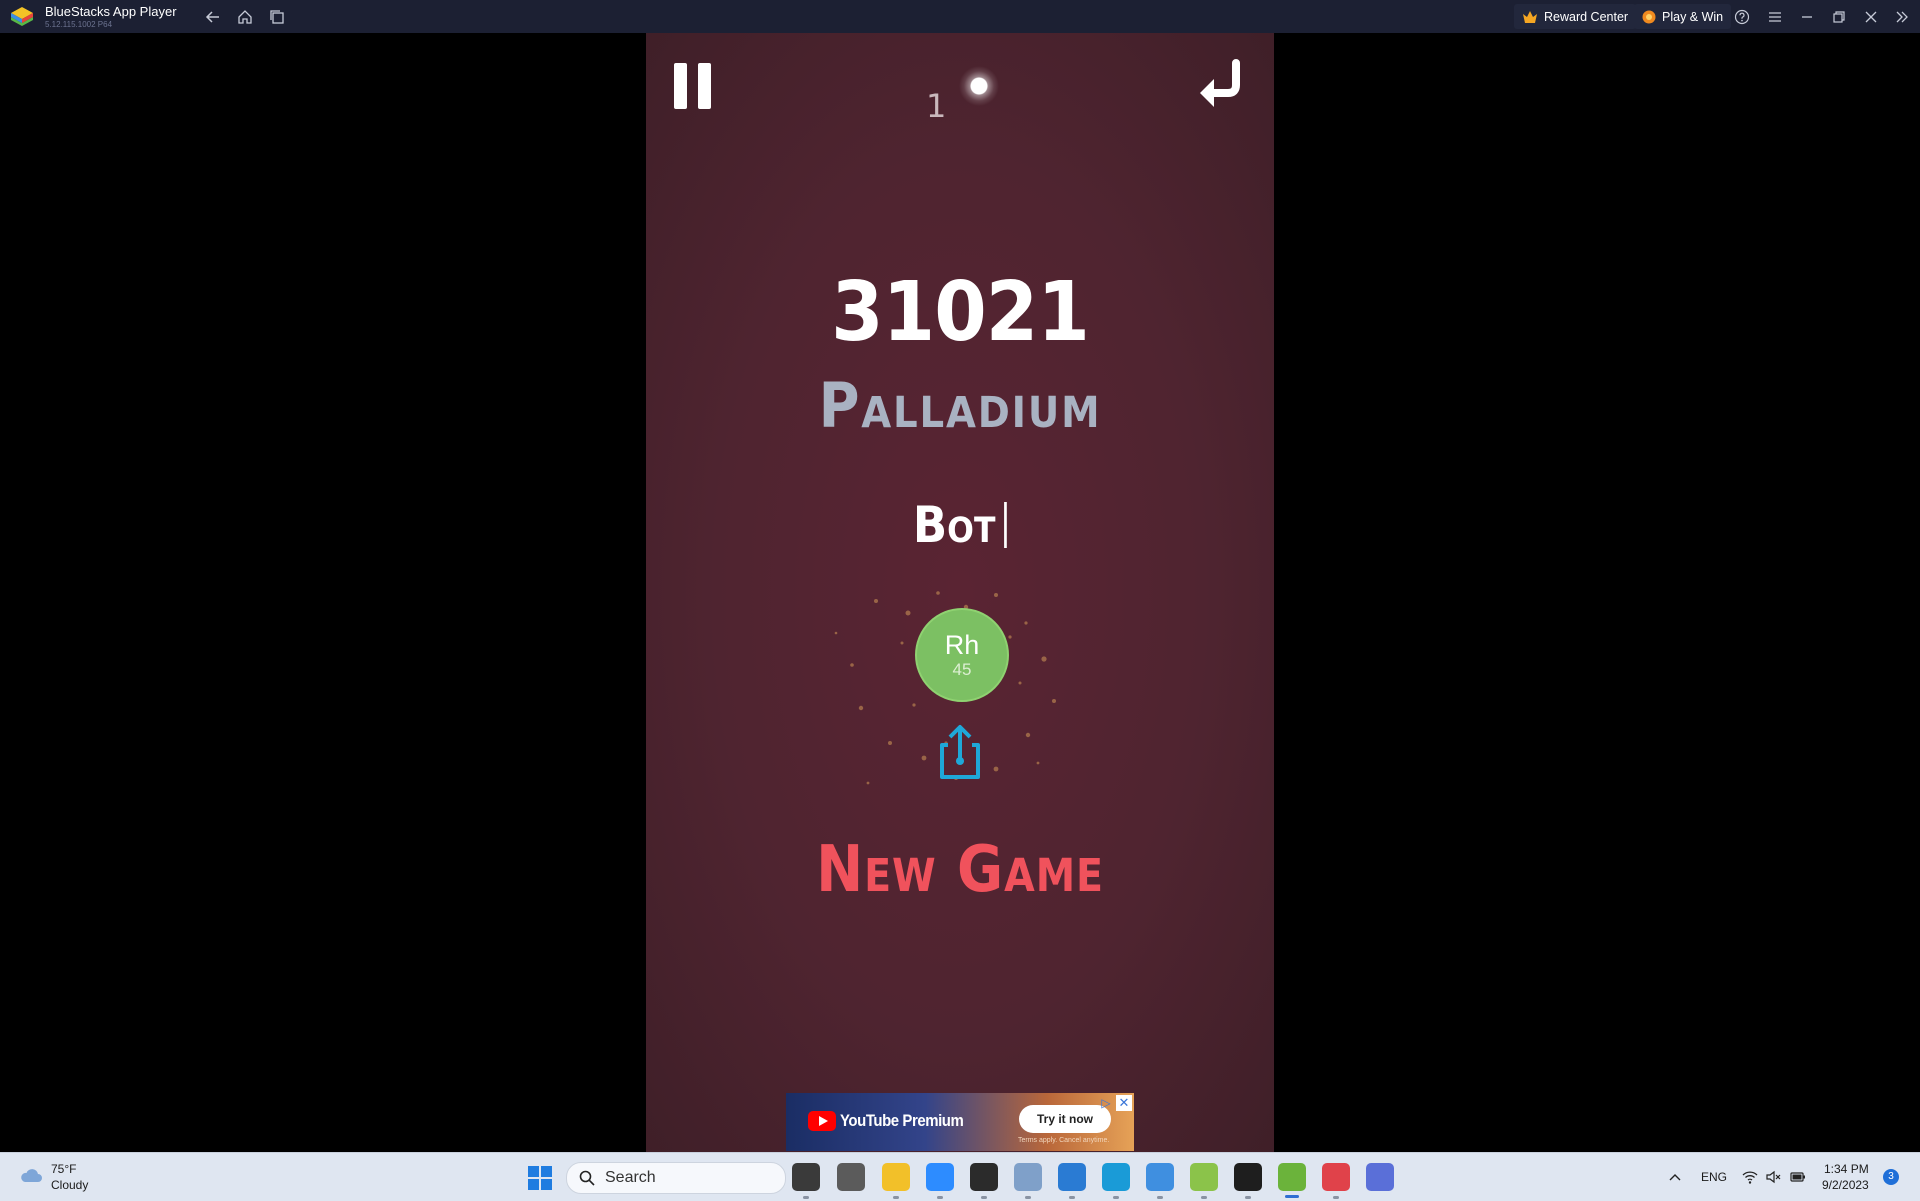 This screenshot has height=1201, width=1920. What do you see at coordinates (213, 17) in the screenshot?
I see `back-icon` at bounding box center [213, 17].